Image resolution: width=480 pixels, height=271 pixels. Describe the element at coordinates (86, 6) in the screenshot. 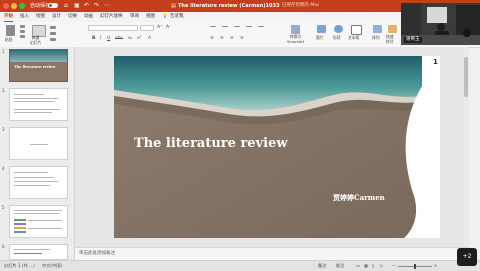

I see `undo-icon: ↶` at that location.